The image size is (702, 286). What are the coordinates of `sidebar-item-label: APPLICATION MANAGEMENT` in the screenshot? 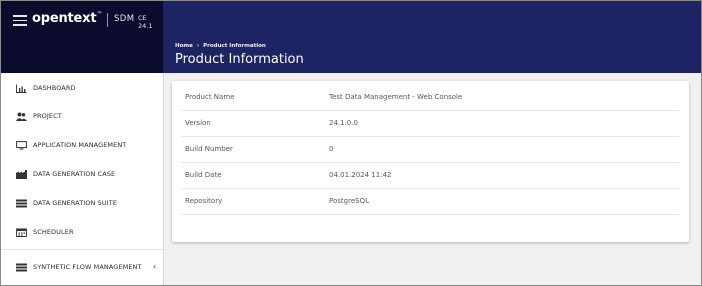 It's located at (80, 145).